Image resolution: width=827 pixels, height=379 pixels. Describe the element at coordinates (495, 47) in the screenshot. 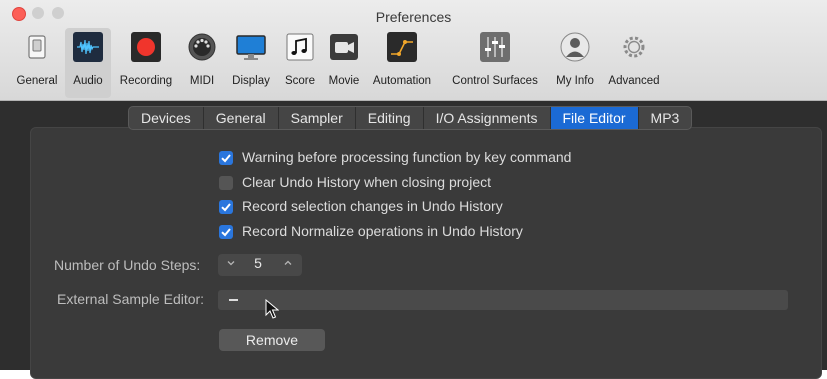

I see `faders-icon` at that location.